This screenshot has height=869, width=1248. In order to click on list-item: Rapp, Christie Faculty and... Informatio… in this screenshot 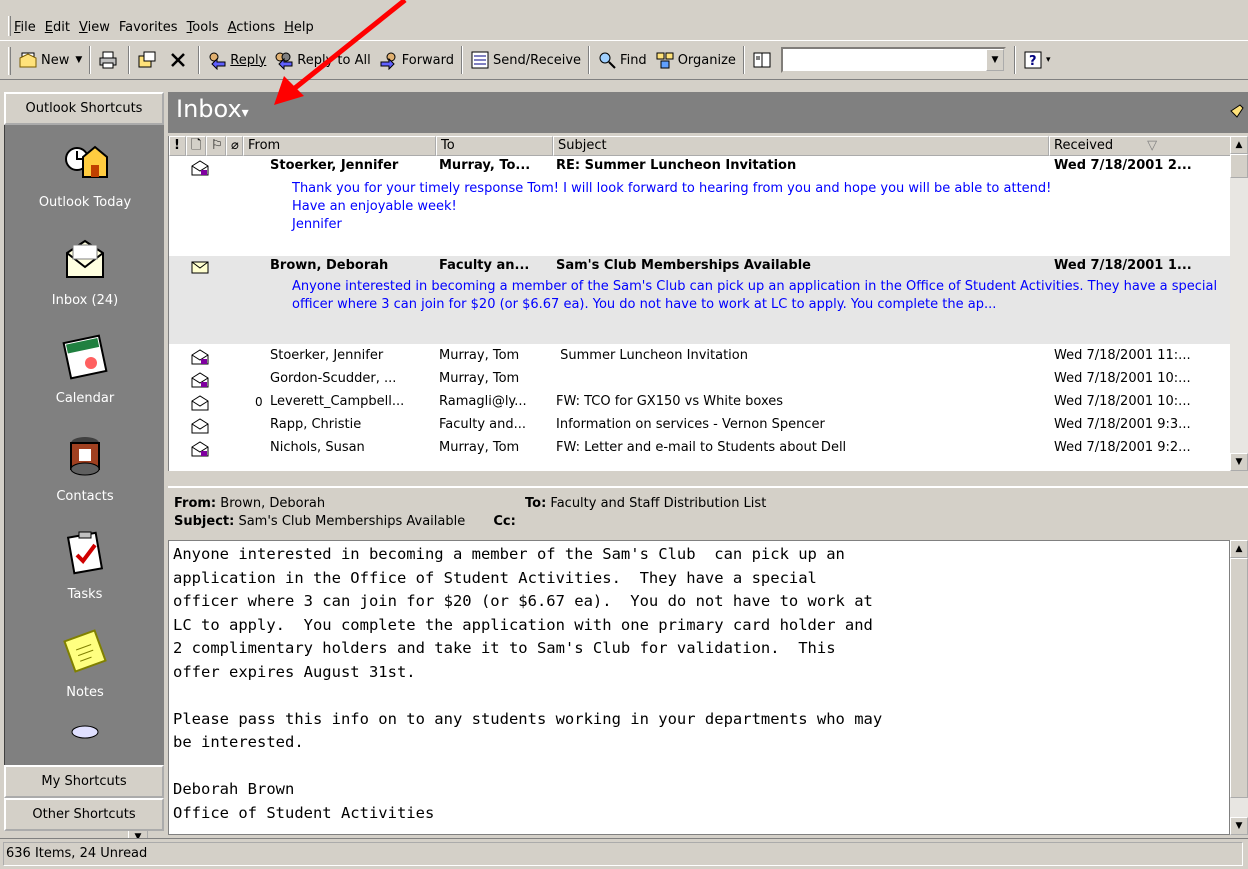, I will do `click(699, 427)`.